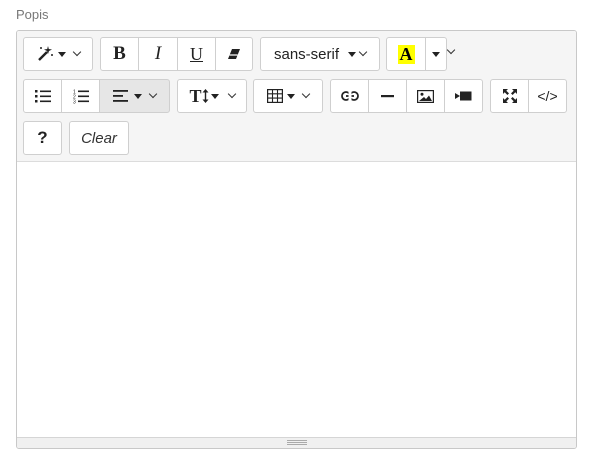 This screenshot has width=596, height=460. Describe the element at coordinates (120, 96) in the screenshot. I see `align-left-icon` at that location.